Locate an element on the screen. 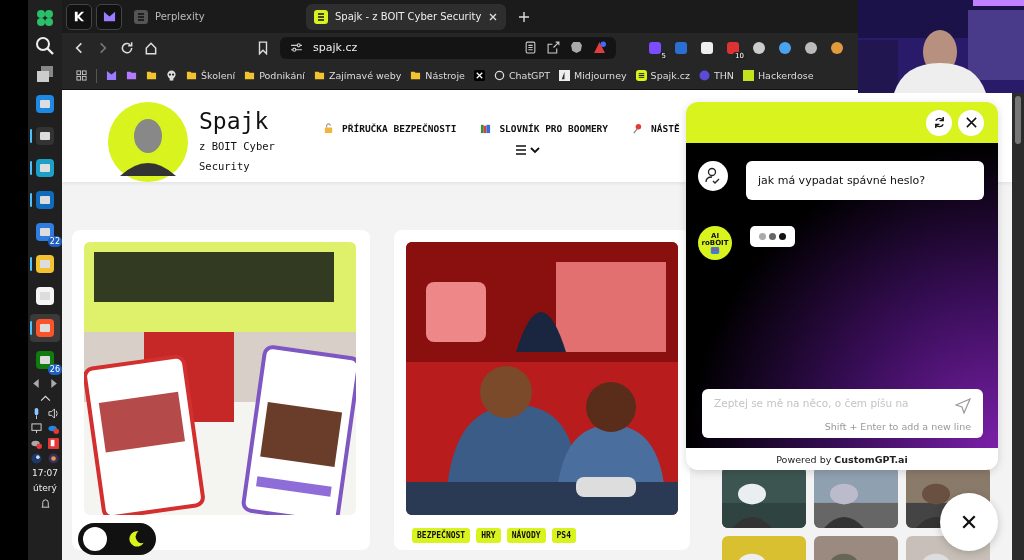 The image size is (1024, 560). books-icon is located at coordinates (486, 128).